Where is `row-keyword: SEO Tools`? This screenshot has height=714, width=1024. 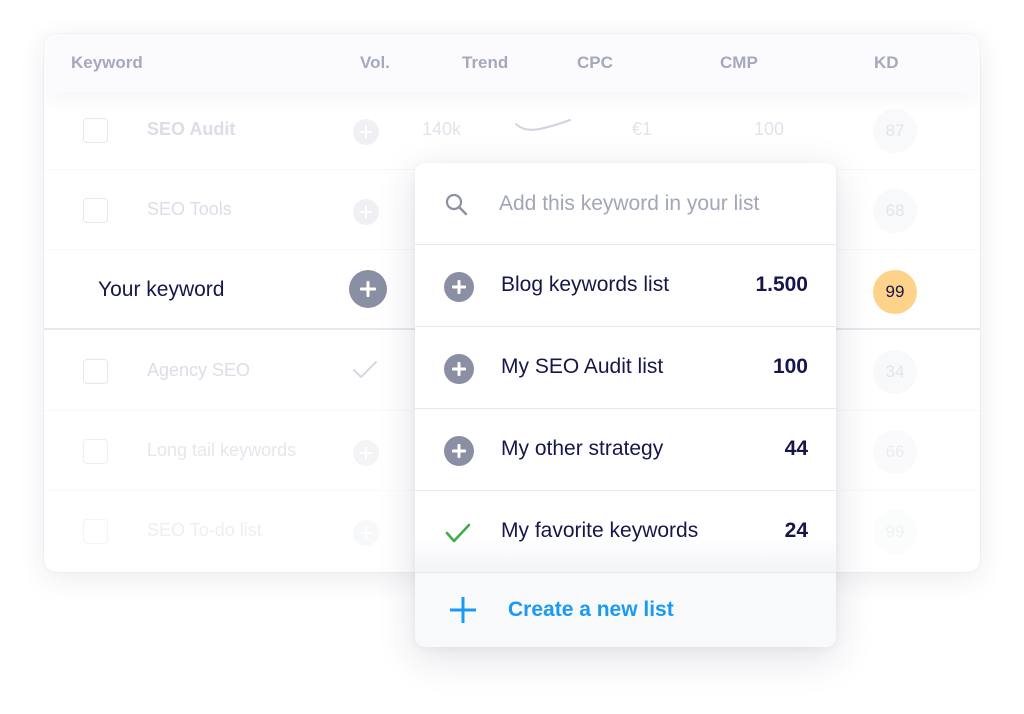
row-keyword: SEO Tools is located at coordinates (189, 209).